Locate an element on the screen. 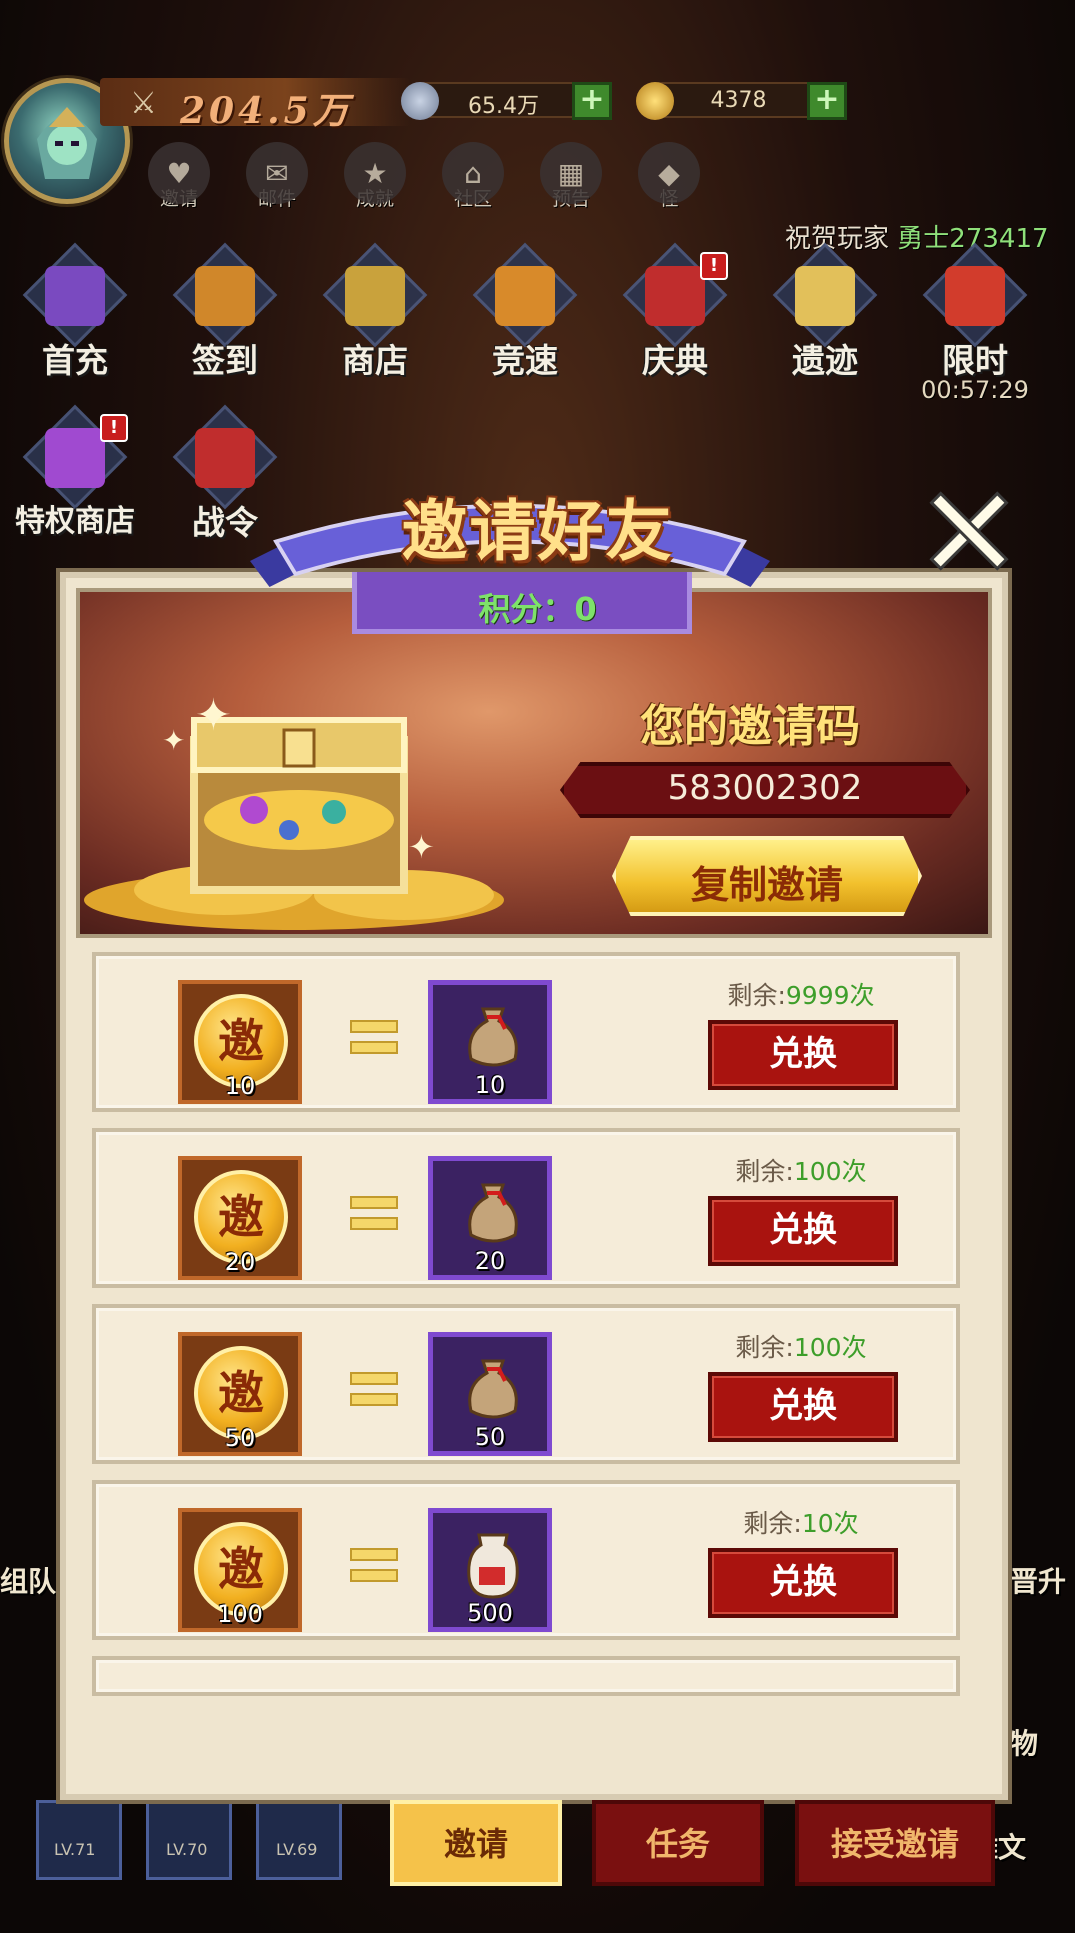 The image size is (1075, 1933). coin-cost: 10 is located at coordinates (240, 1086).